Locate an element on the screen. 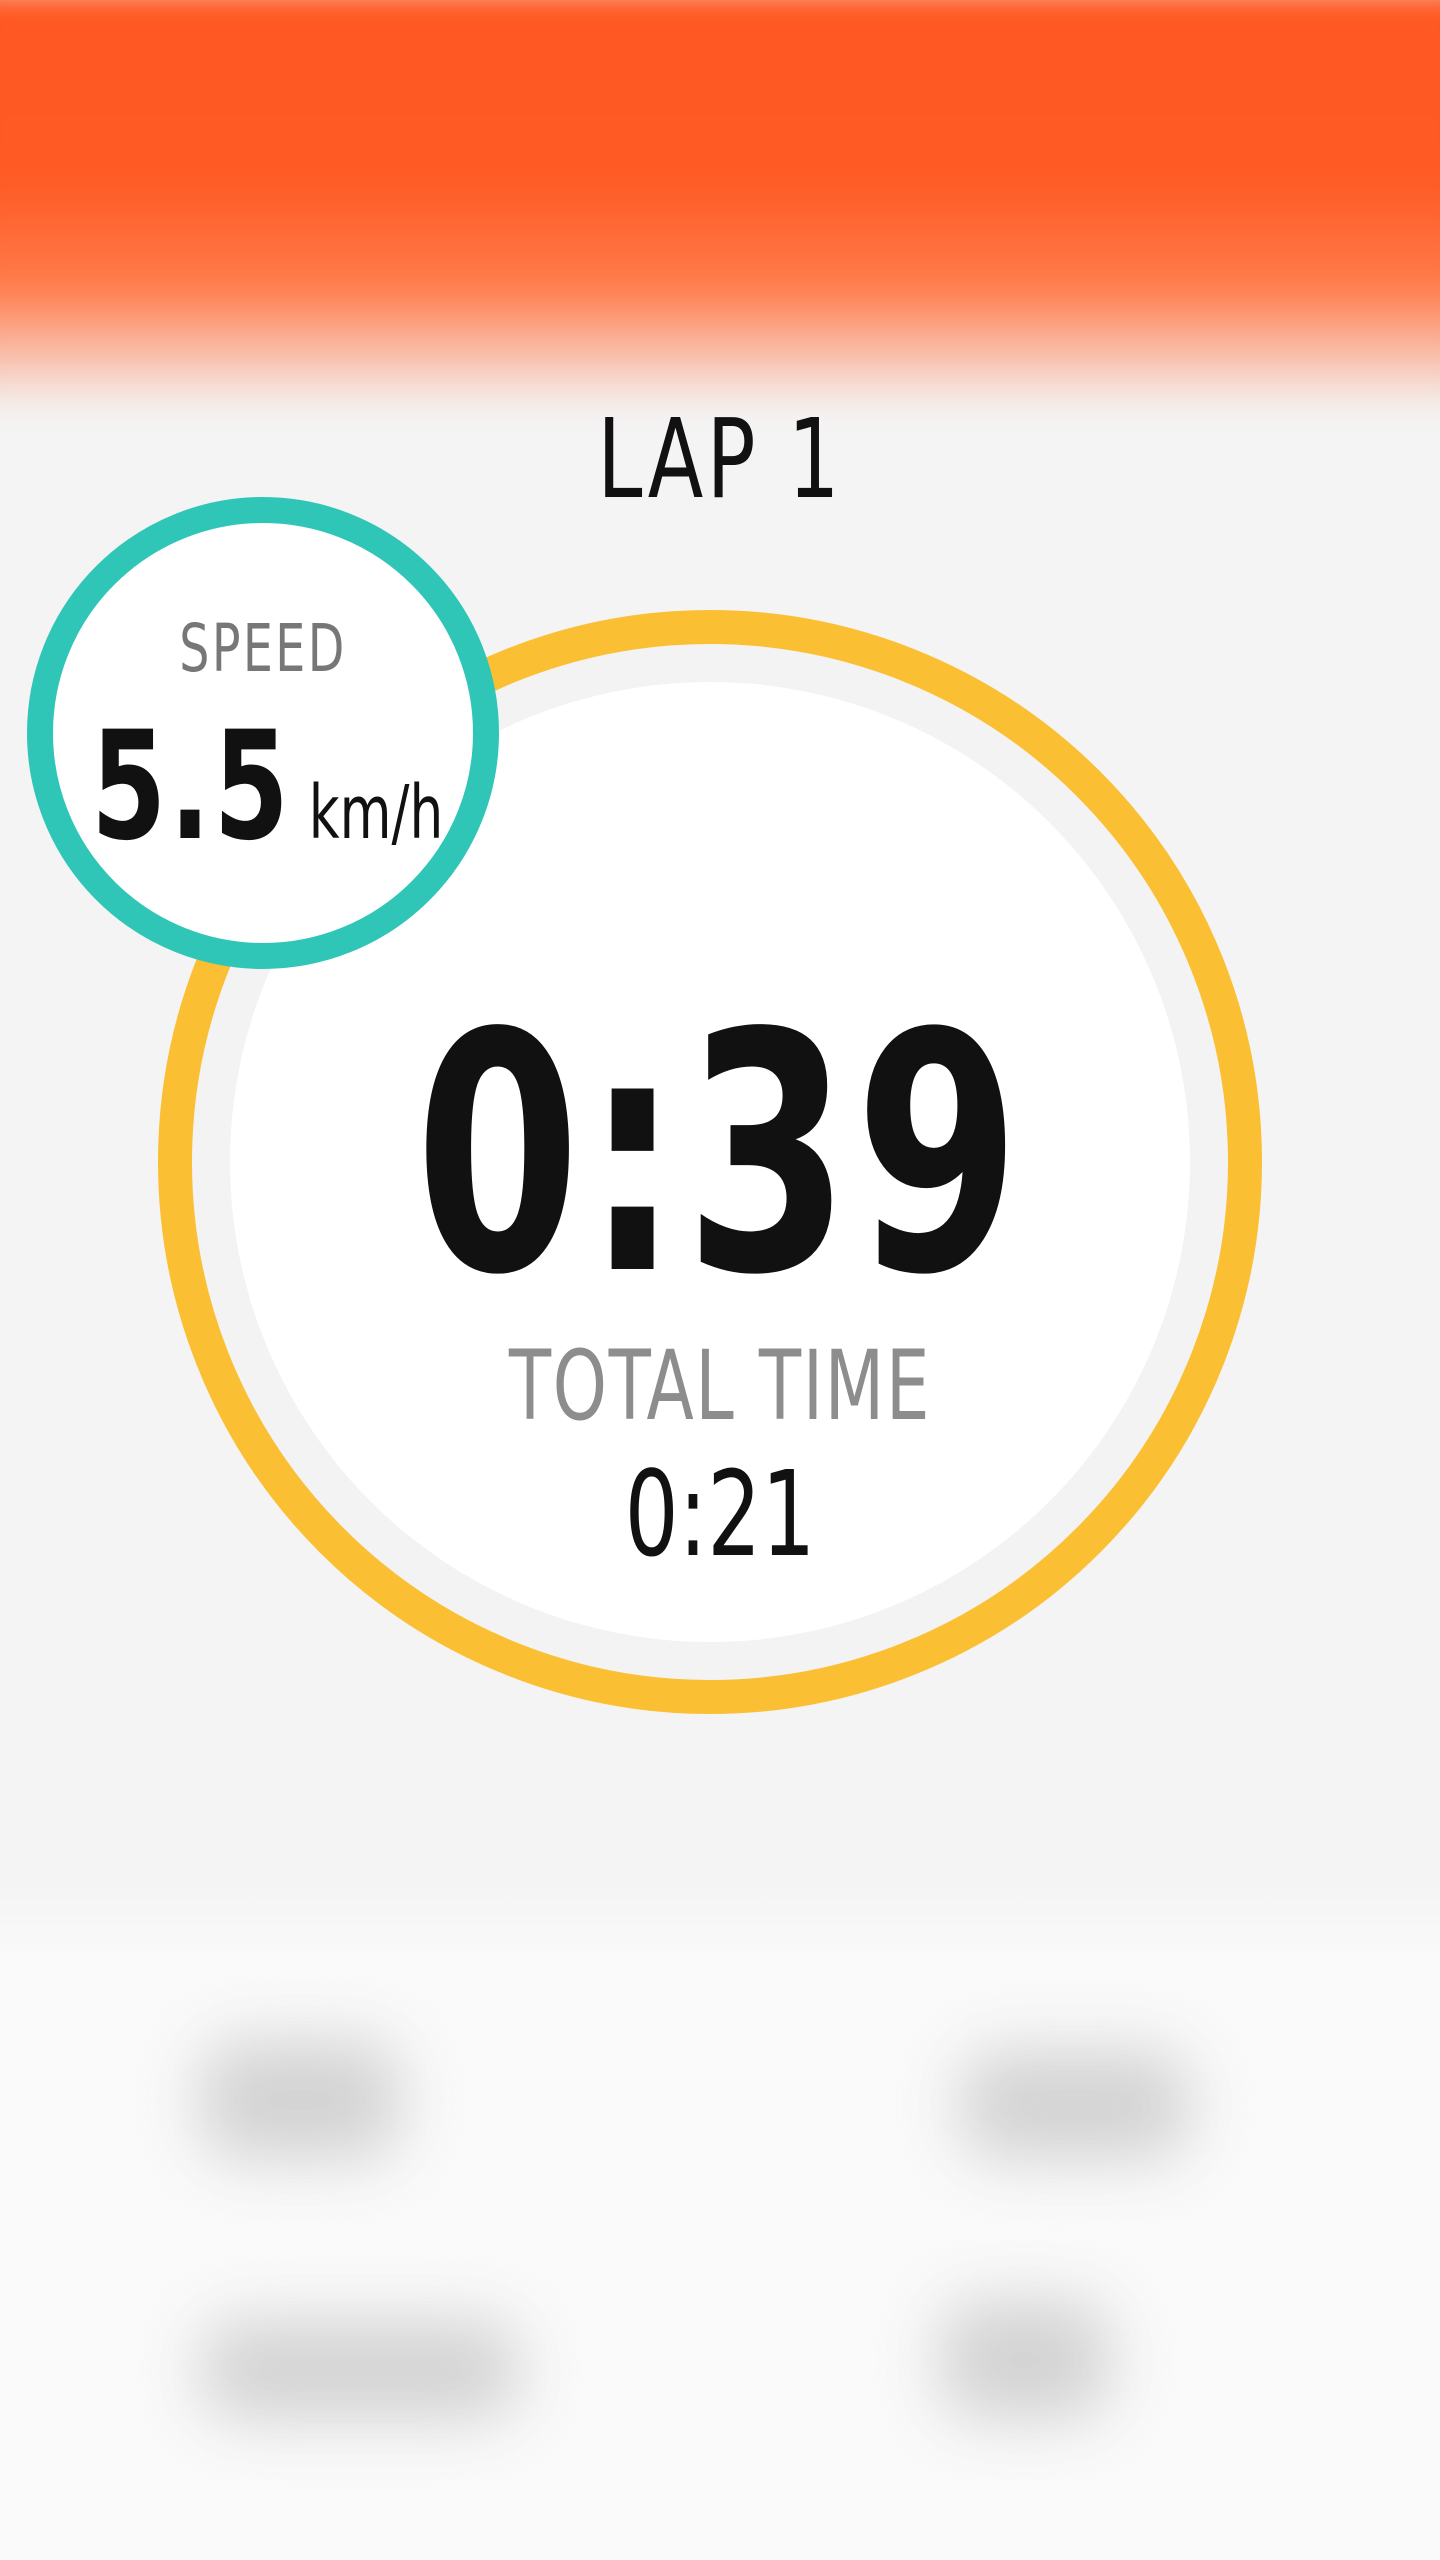 This screenshot has height=2560, width=1440. lap-time-value: 0:39 is located at coordinates (720, 1155).